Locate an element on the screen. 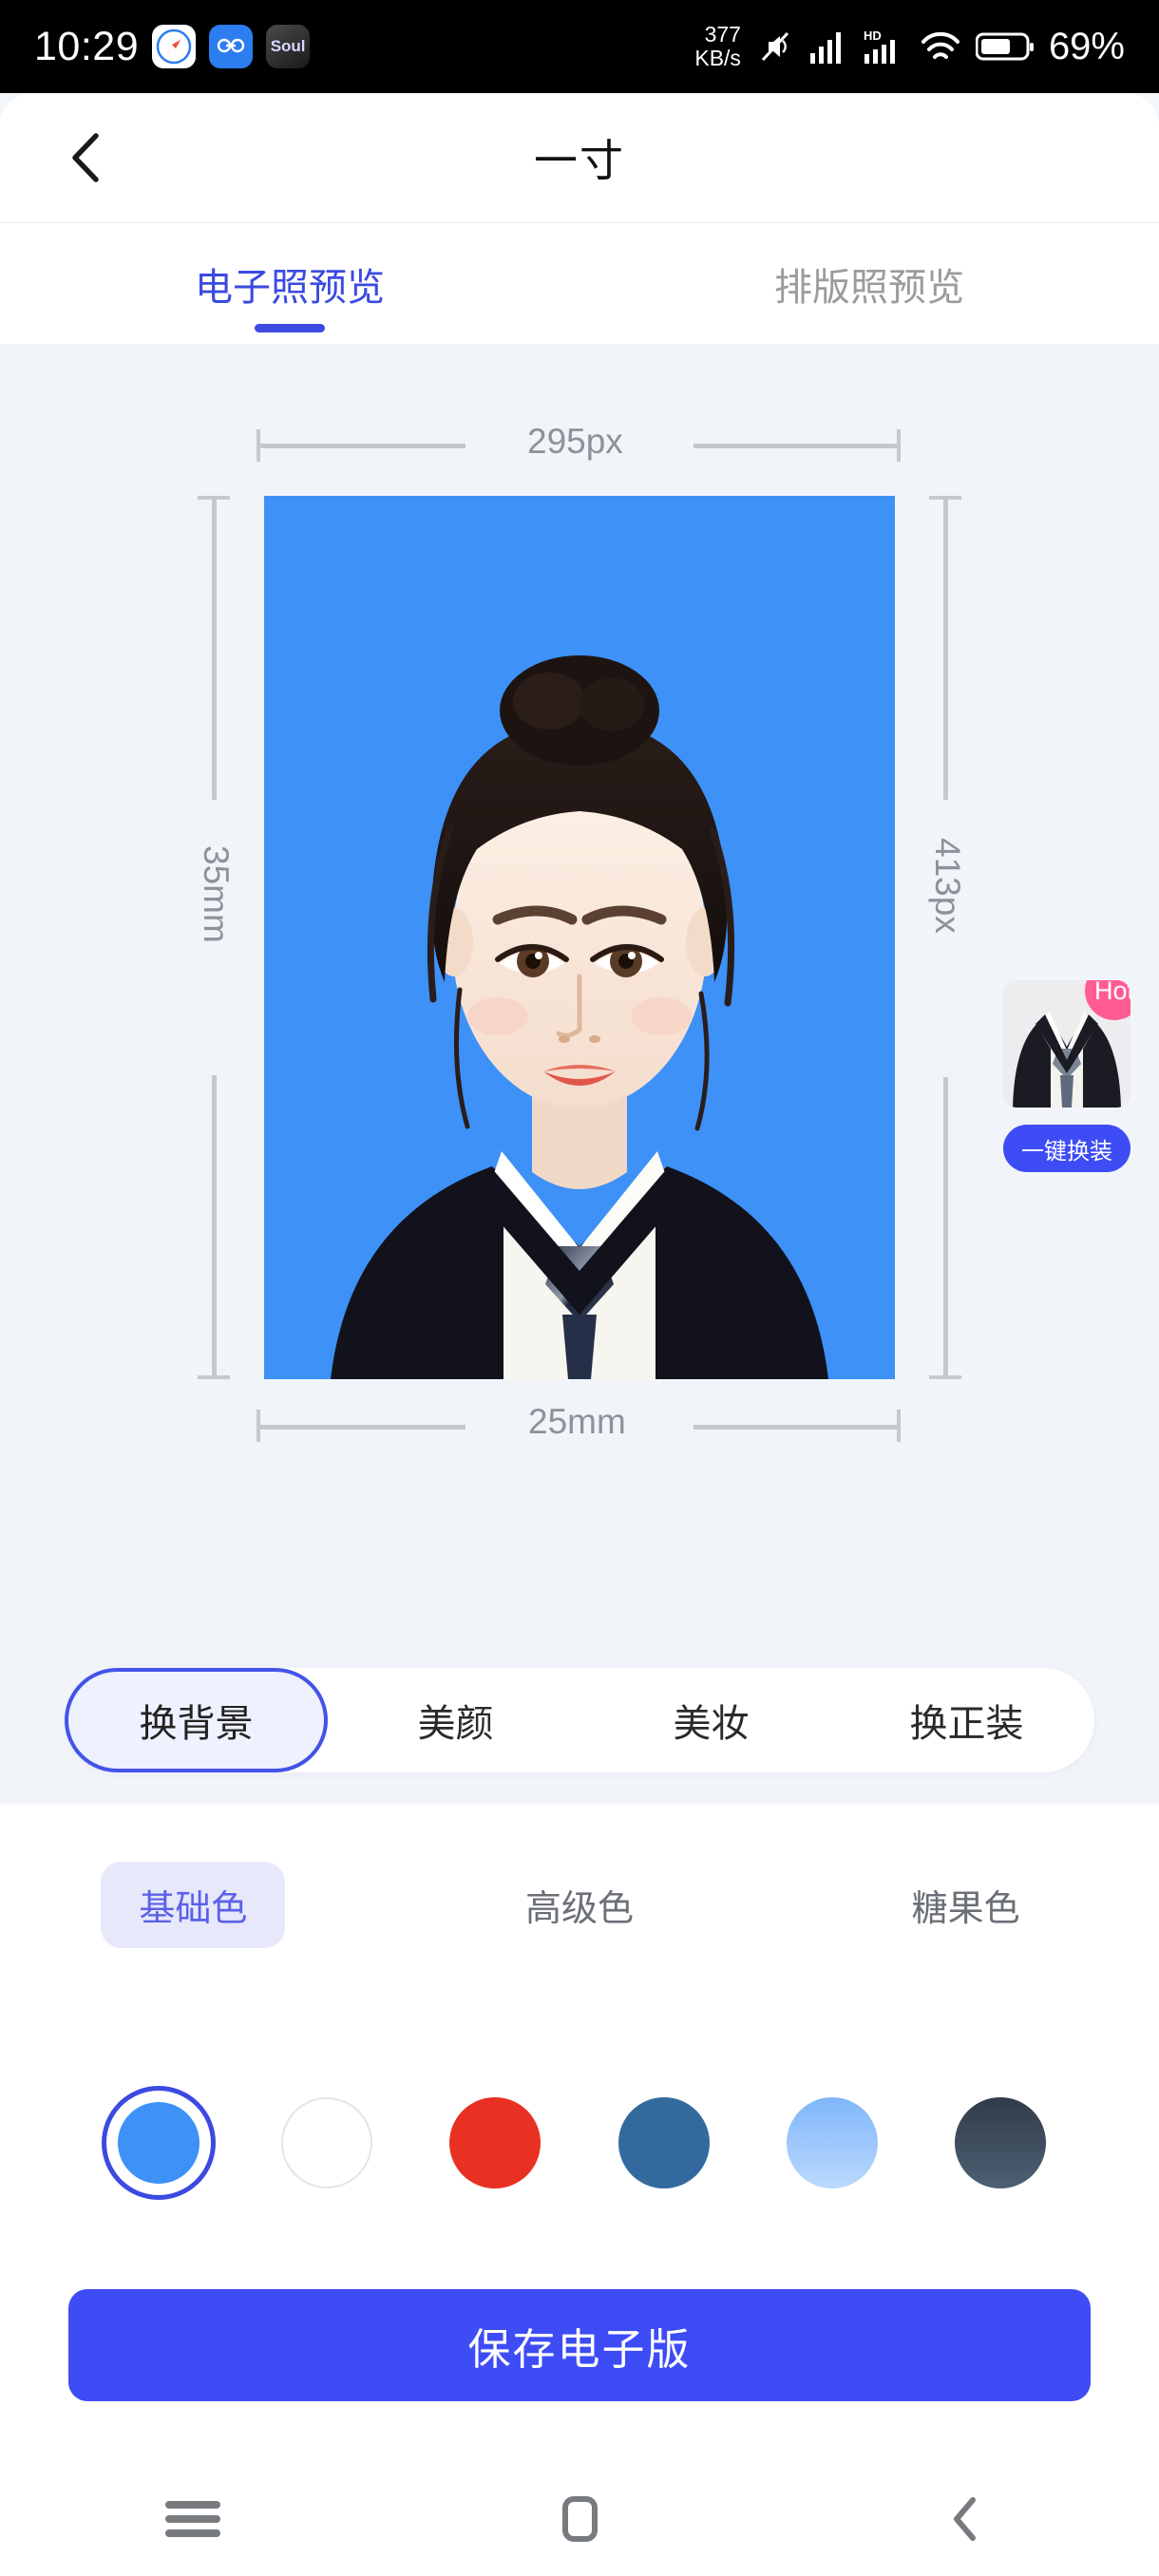 Image resolution: width=1159 pixels, height=2576 pixels. segment-change-background: 换背景 is located at coordinates (196, 1720).